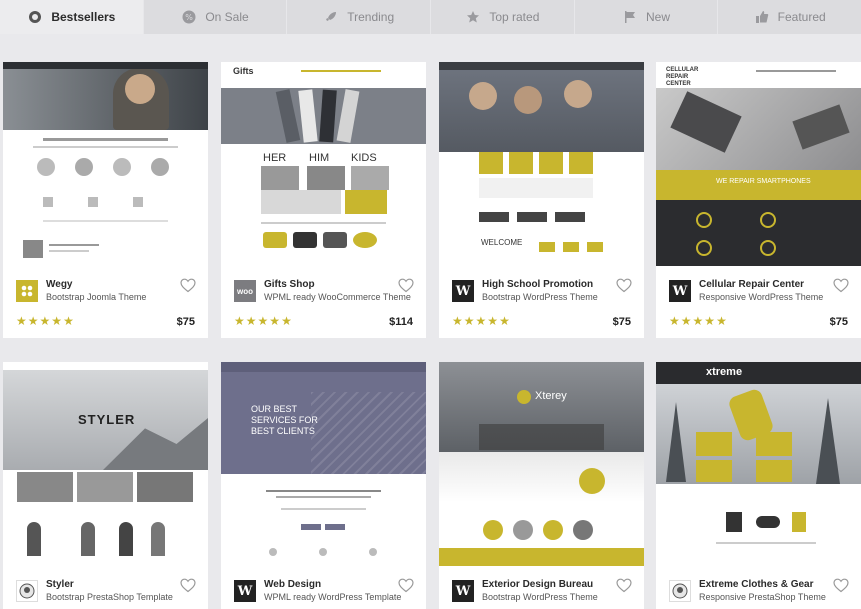 The width and height of the screenshot is (861, 609). I want to click on card-title: Cellular Repair Center, so click(751, 284).